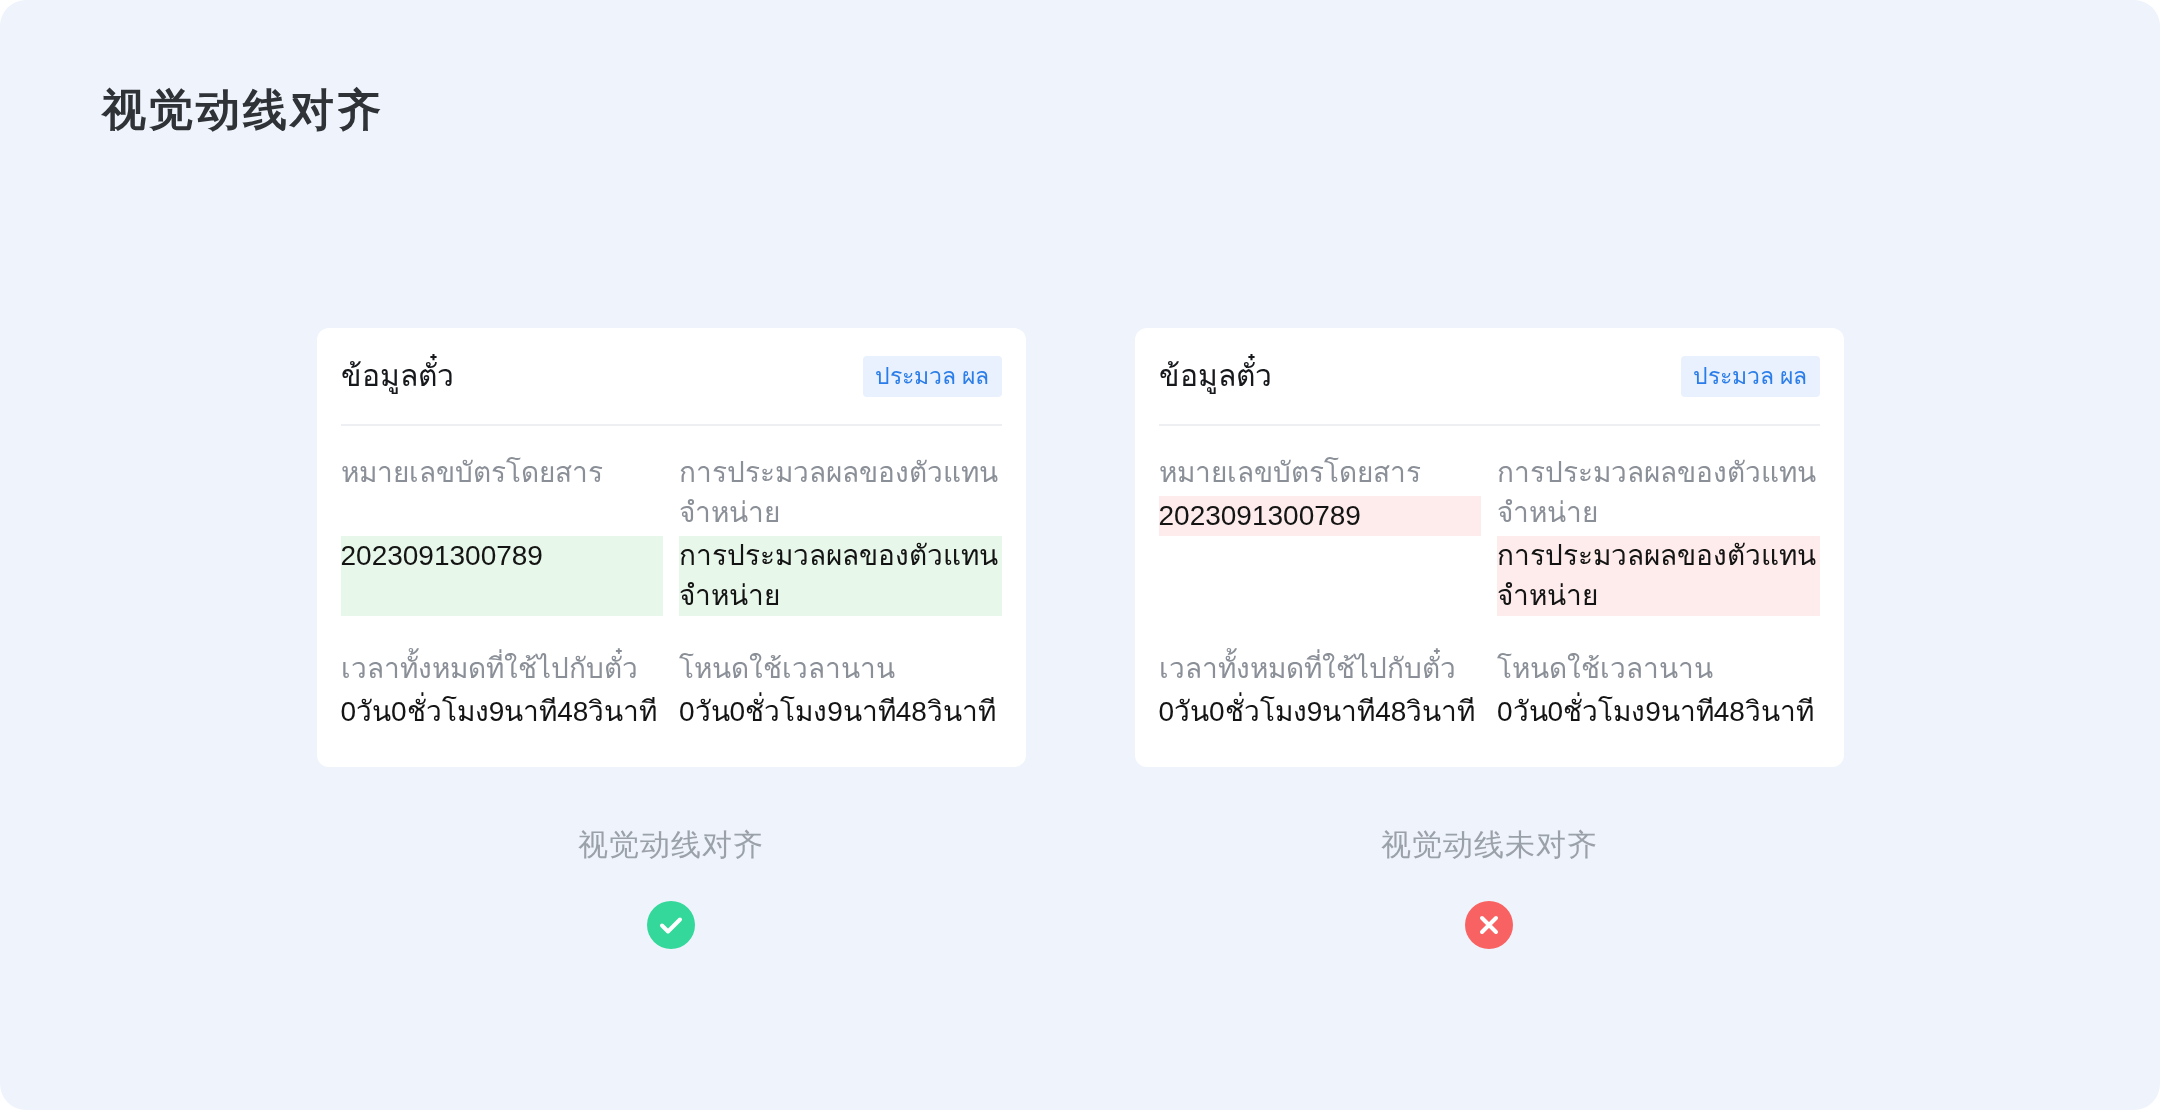  Describe the element at coordinates (671, 845) in the screenshot. I see `example-caption: 视觉动线对齐` at that location.